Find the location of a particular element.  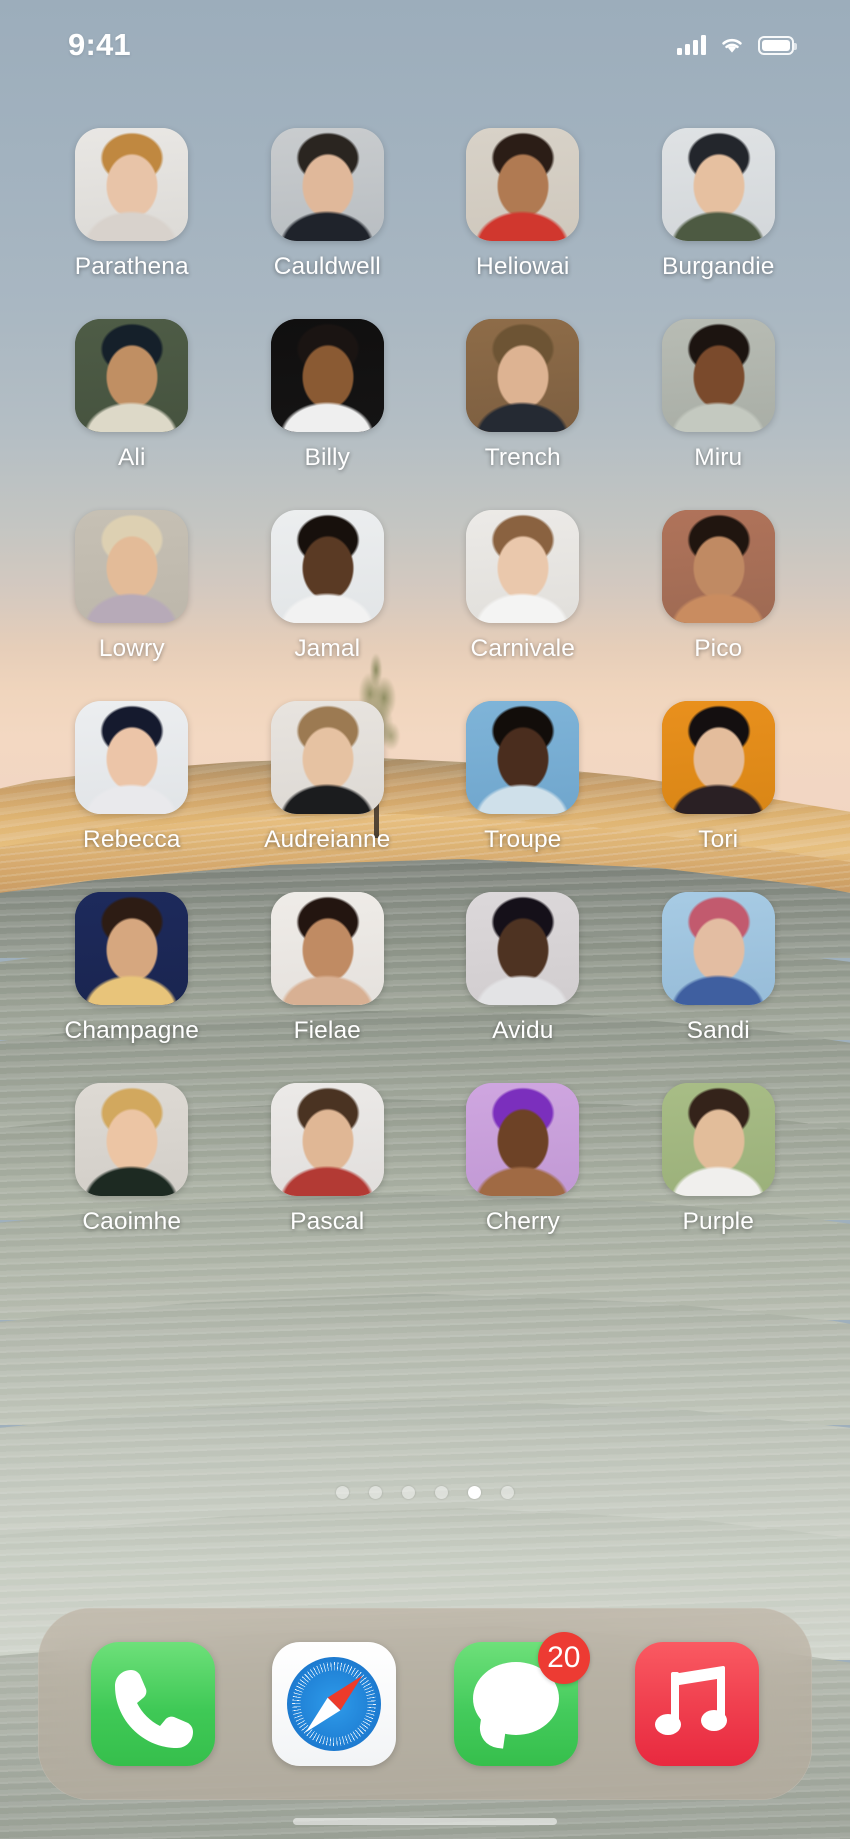

status-bar-indicators is located at coordinates (737, 45).